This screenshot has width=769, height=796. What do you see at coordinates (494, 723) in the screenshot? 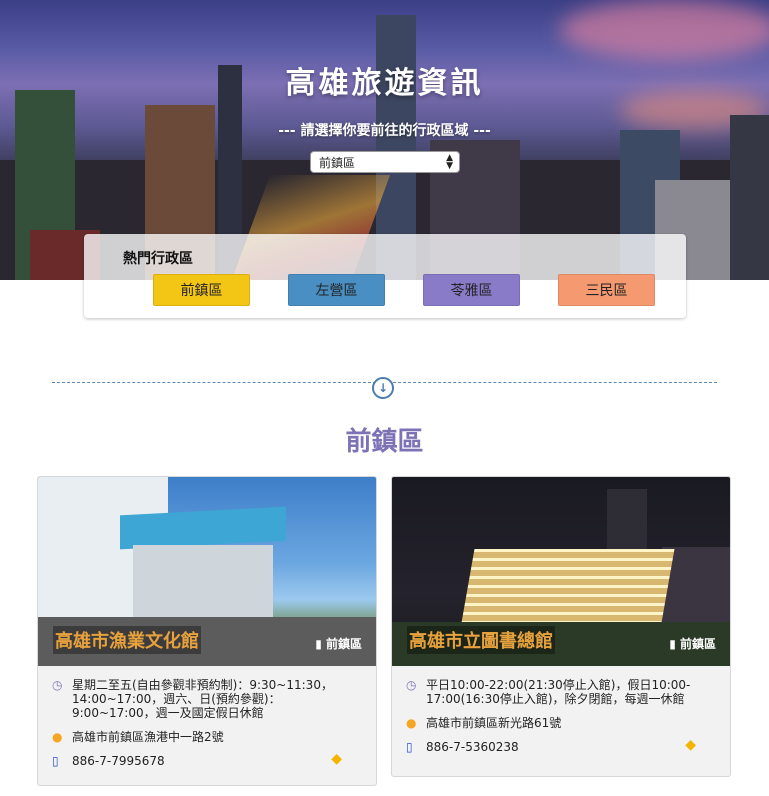
I see `address-text: 高雄市前鎮區新光路61號` at bounding box center [494, 723].